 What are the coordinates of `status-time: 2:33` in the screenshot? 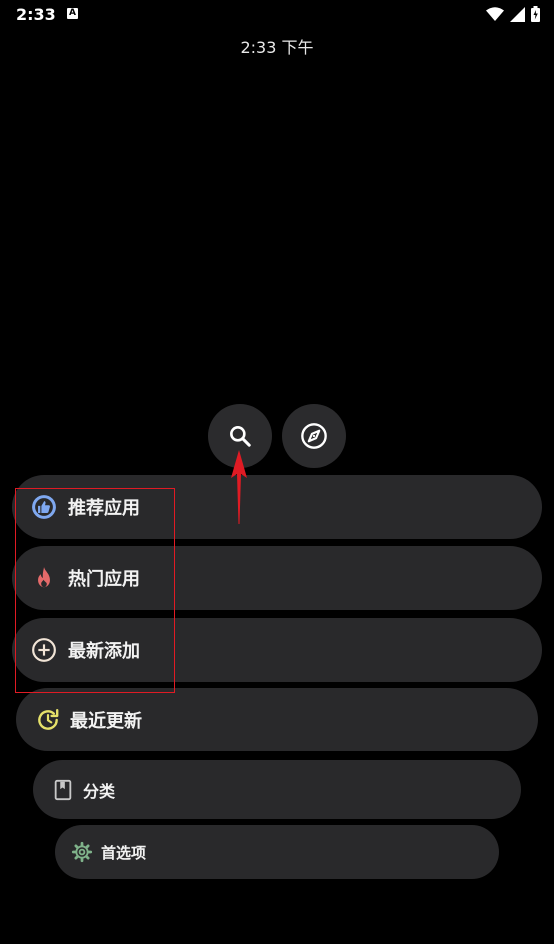 It's located at (36, 14).